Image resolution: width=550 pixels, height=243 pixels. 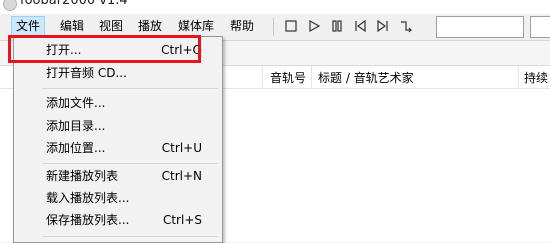 I want to click on random-icon, so click(x=406, y=27).